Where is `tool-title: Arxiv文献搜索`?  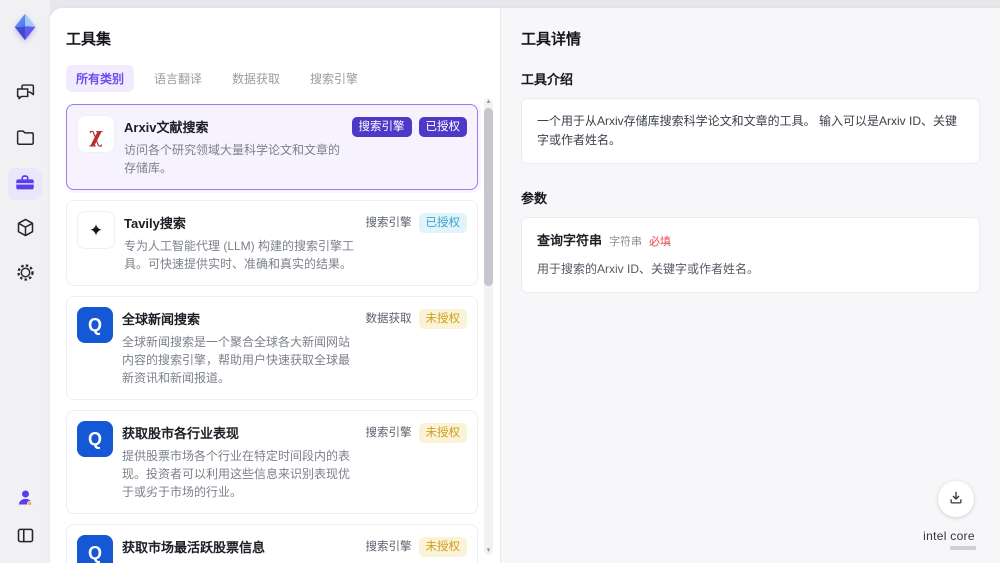
tool-title: Arxiv文献搜索 is located at coordinates (166, 127).